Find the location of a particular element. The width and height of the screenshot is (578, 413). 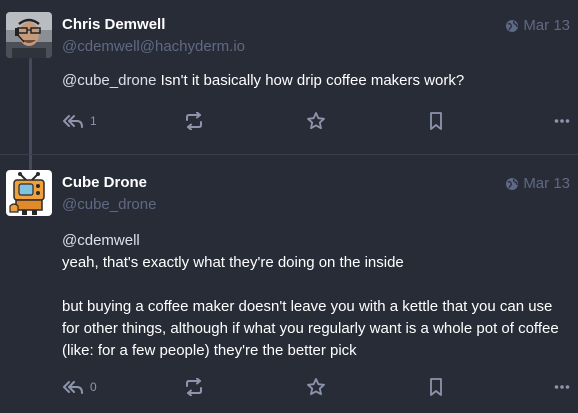

status-divider is located at coordinates (289, 154).